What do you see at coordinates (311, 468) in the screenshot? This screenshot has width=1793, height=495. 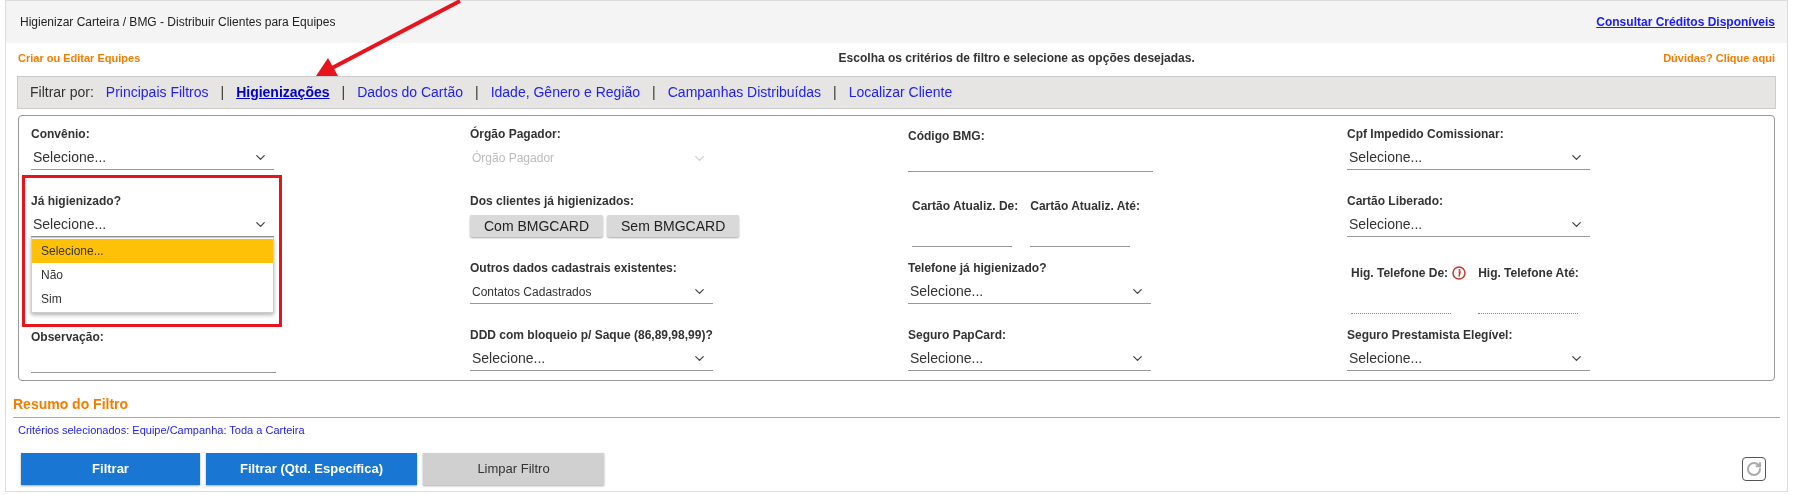 I see `action-button: Filtrar (Qtd. Específica)` at bounding box center [311, 468].